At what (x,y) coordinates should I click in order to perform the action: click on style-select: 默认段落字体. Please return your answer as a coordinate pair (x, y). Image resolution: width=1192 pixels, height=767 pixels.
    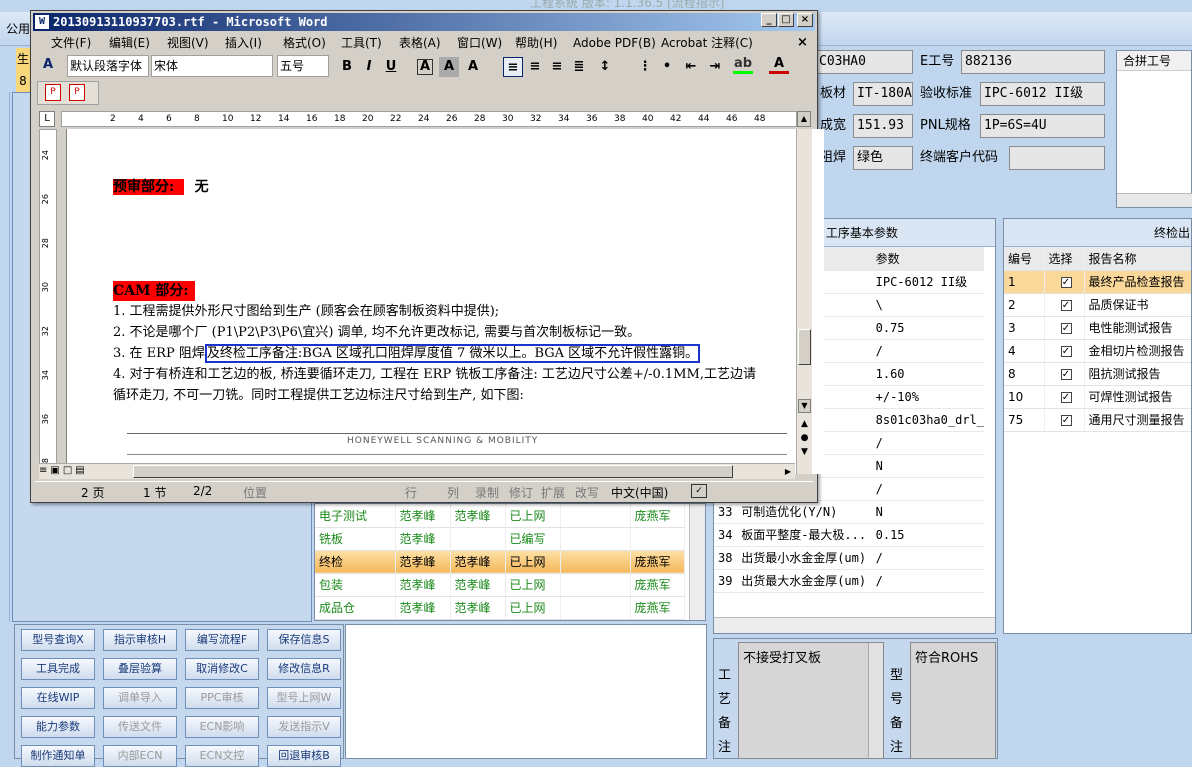
    Looking at the image, I should click on (108, 66).